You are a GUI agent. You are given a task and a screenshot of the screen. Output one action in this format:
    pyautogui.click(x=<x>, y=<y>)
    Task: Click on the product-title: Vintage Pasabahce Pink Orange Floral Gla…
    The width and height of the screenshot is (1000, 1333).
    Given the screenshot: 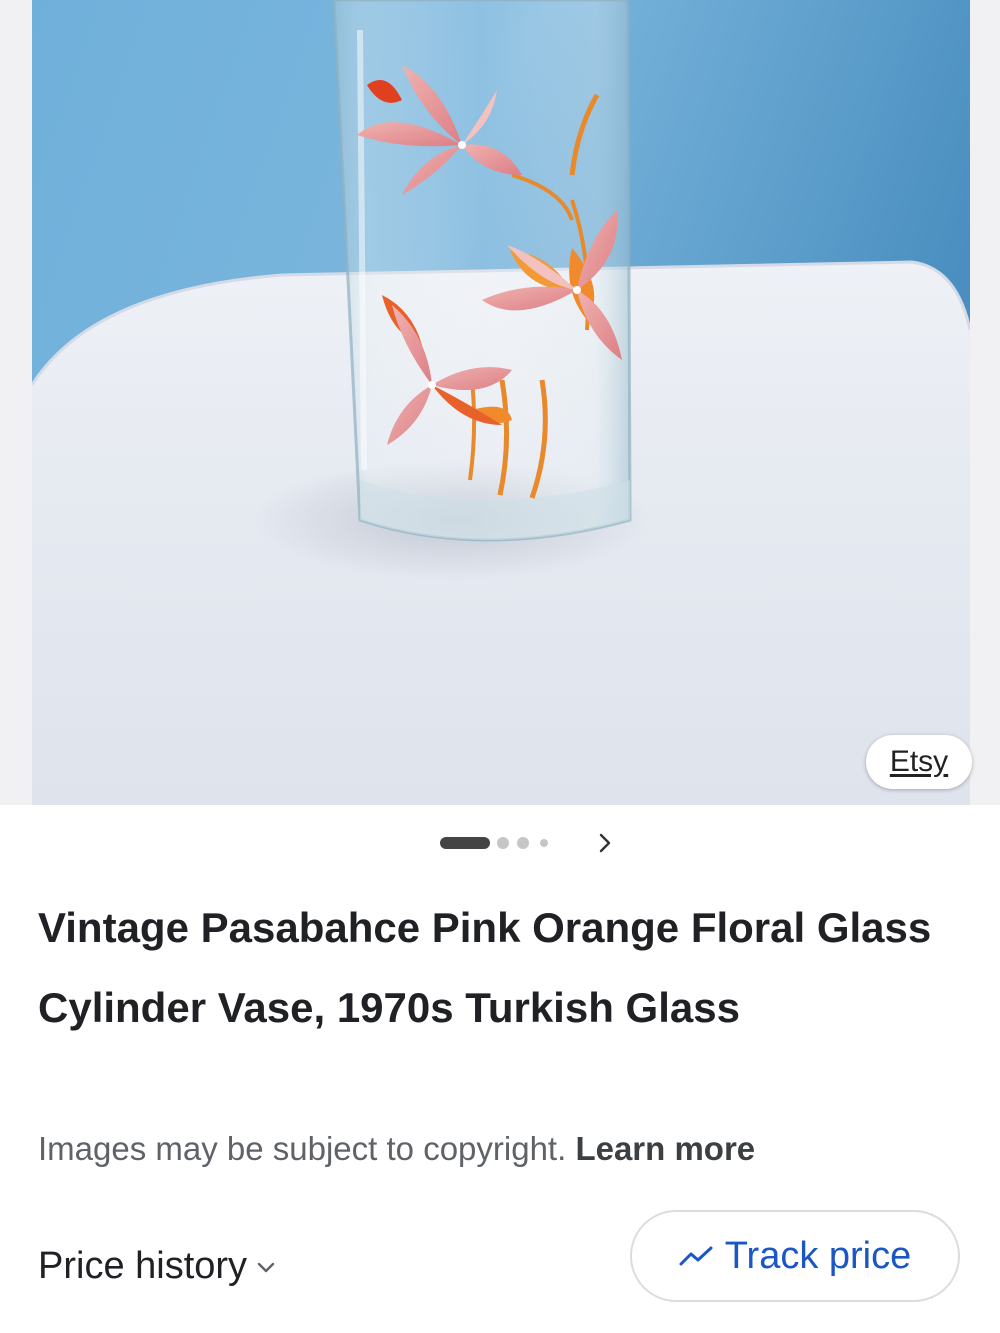 What is the action you would take?
    pyautogui.click(x=498, y=968)
    